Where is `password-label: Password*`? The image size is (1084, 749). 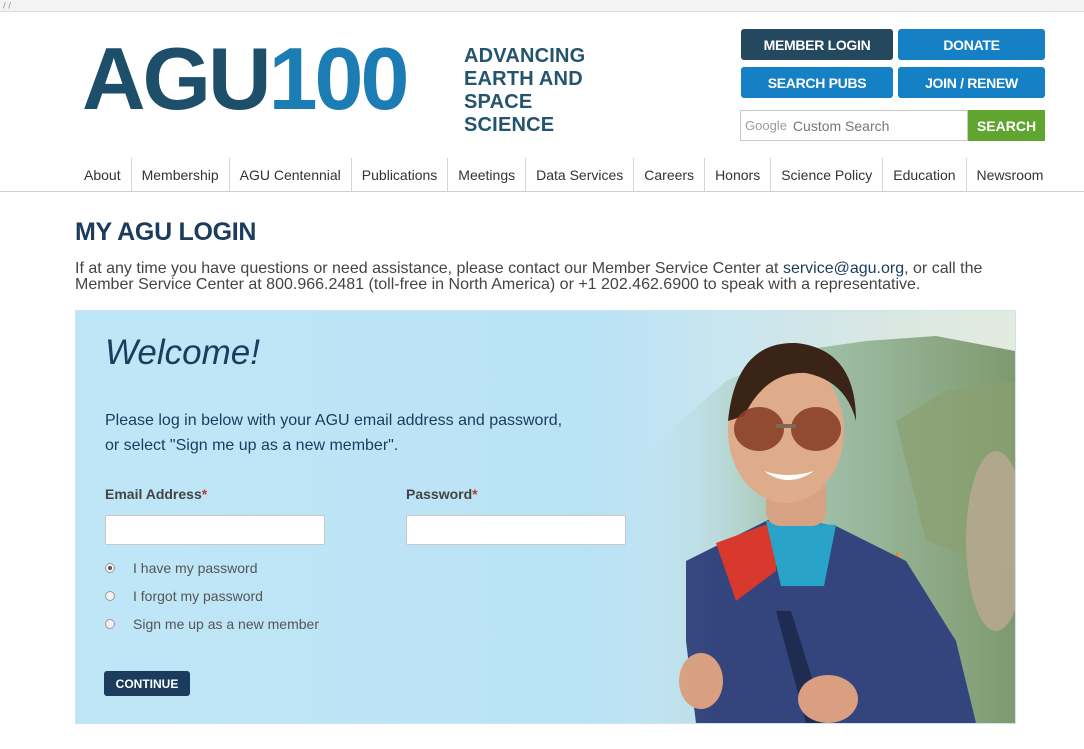
password-label: Password* is located at coordinates (442, 494).